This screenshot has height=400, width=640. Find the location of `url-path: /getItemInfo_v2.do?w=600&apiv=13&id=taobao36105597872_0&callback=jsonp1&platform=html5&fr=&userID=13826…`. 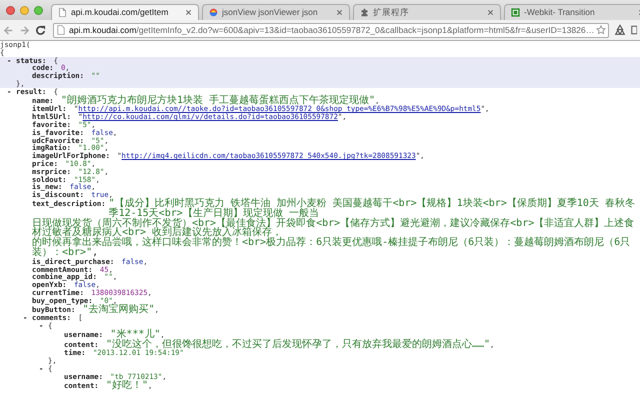

url-path: /getItemInfo_v2.do?w=600&apiv=13&id=taobao36105597872_0&callback=jsonp1&platform=html5&fr=&userID=13826… is located at coordinates (365, 30).